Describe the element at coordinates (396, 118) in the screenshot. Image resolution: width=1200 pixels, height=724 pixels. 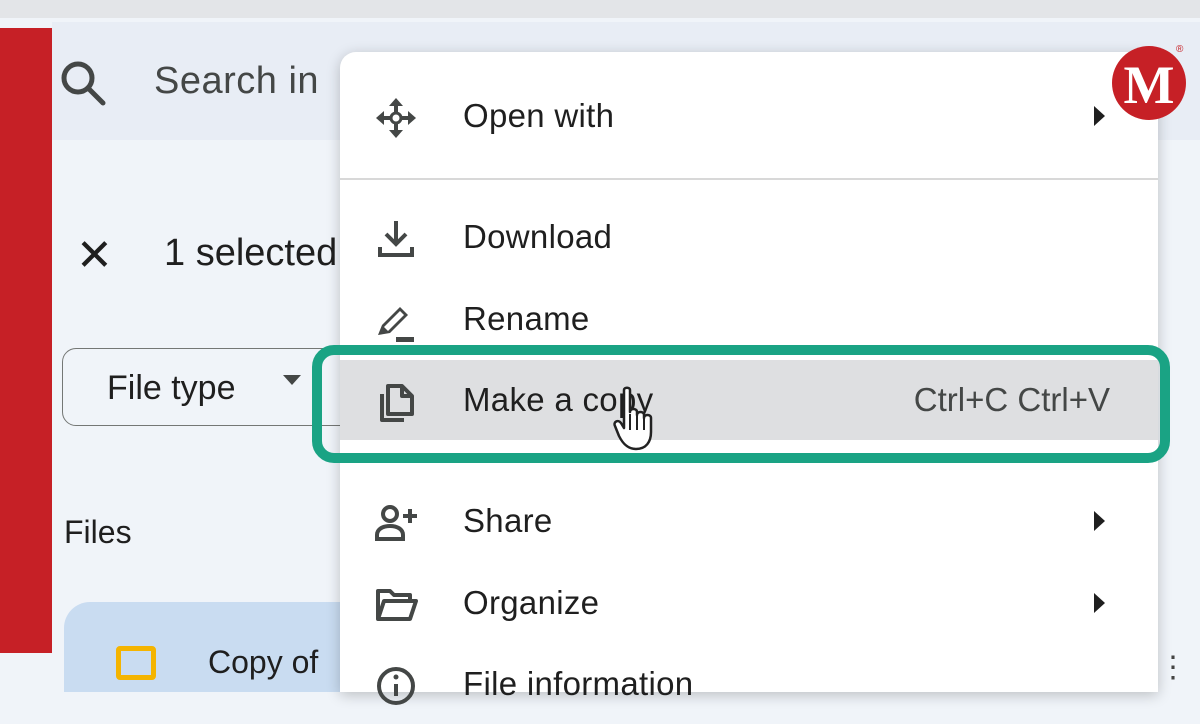
I see `open-with-icon` at that location.